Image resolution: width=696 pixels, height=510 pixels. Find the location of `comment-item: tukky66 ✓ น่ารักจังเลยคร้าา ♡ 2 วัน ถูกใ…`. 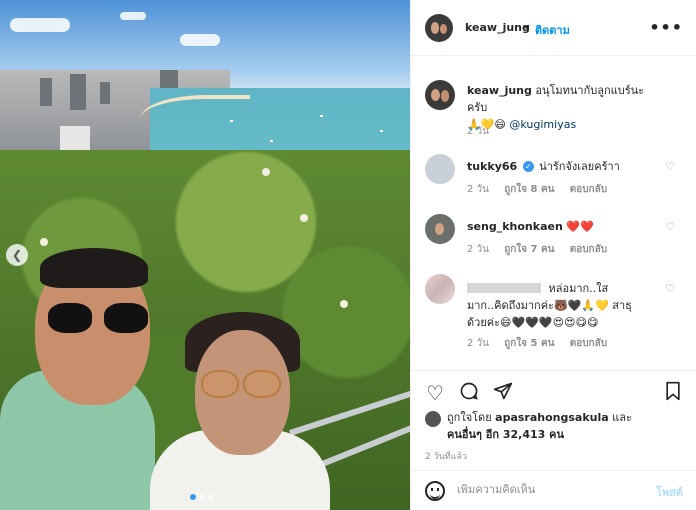

comment-item: tukky66 ✓ น่ารักจังเลยคร้าา ♡ 2 วัน ถูกใ… is located at coordinates (560, 180).